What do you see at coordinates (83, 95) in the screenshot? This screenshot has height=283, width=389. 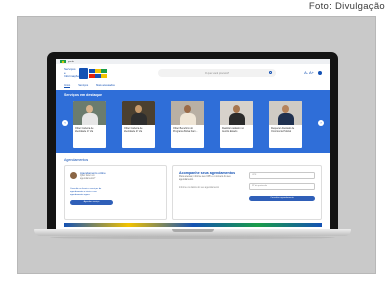 I see `featured-services-title: Serviços em destaque` at bounding box center [83, 95].